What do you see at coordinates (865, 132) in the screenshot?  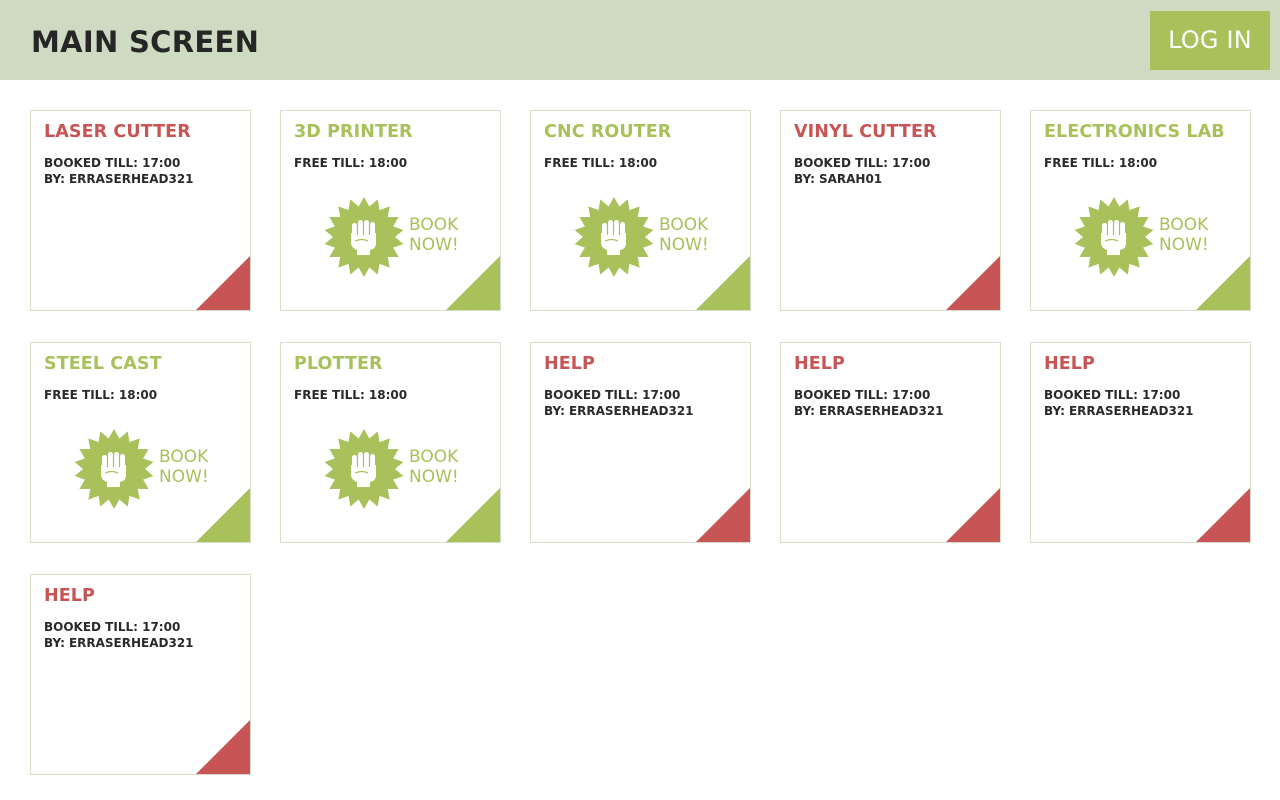 I see `card-title: VINYL CUTTER` at bounding box center [865, 132].